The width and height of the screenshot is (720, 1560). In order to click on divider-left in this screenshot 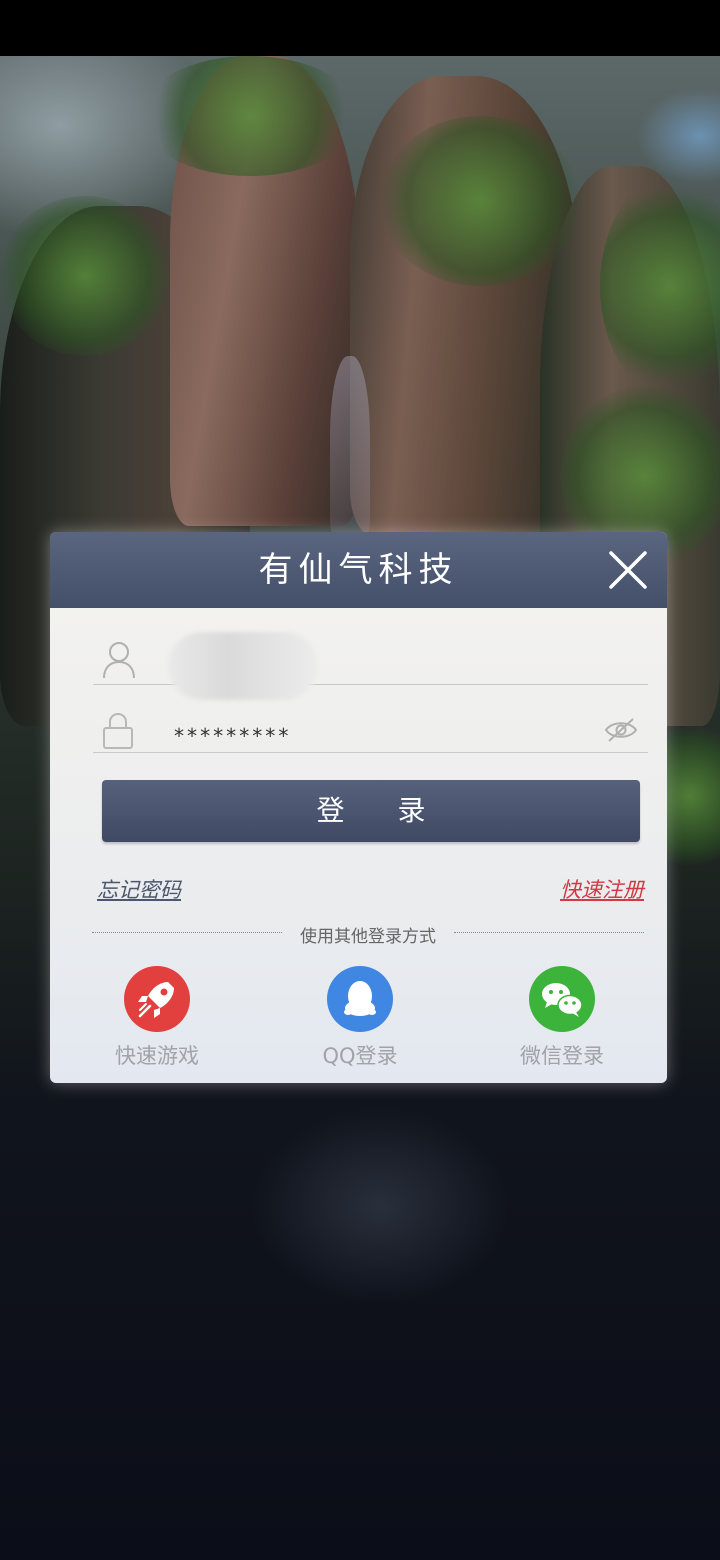, I will do `click(187, 932)`.